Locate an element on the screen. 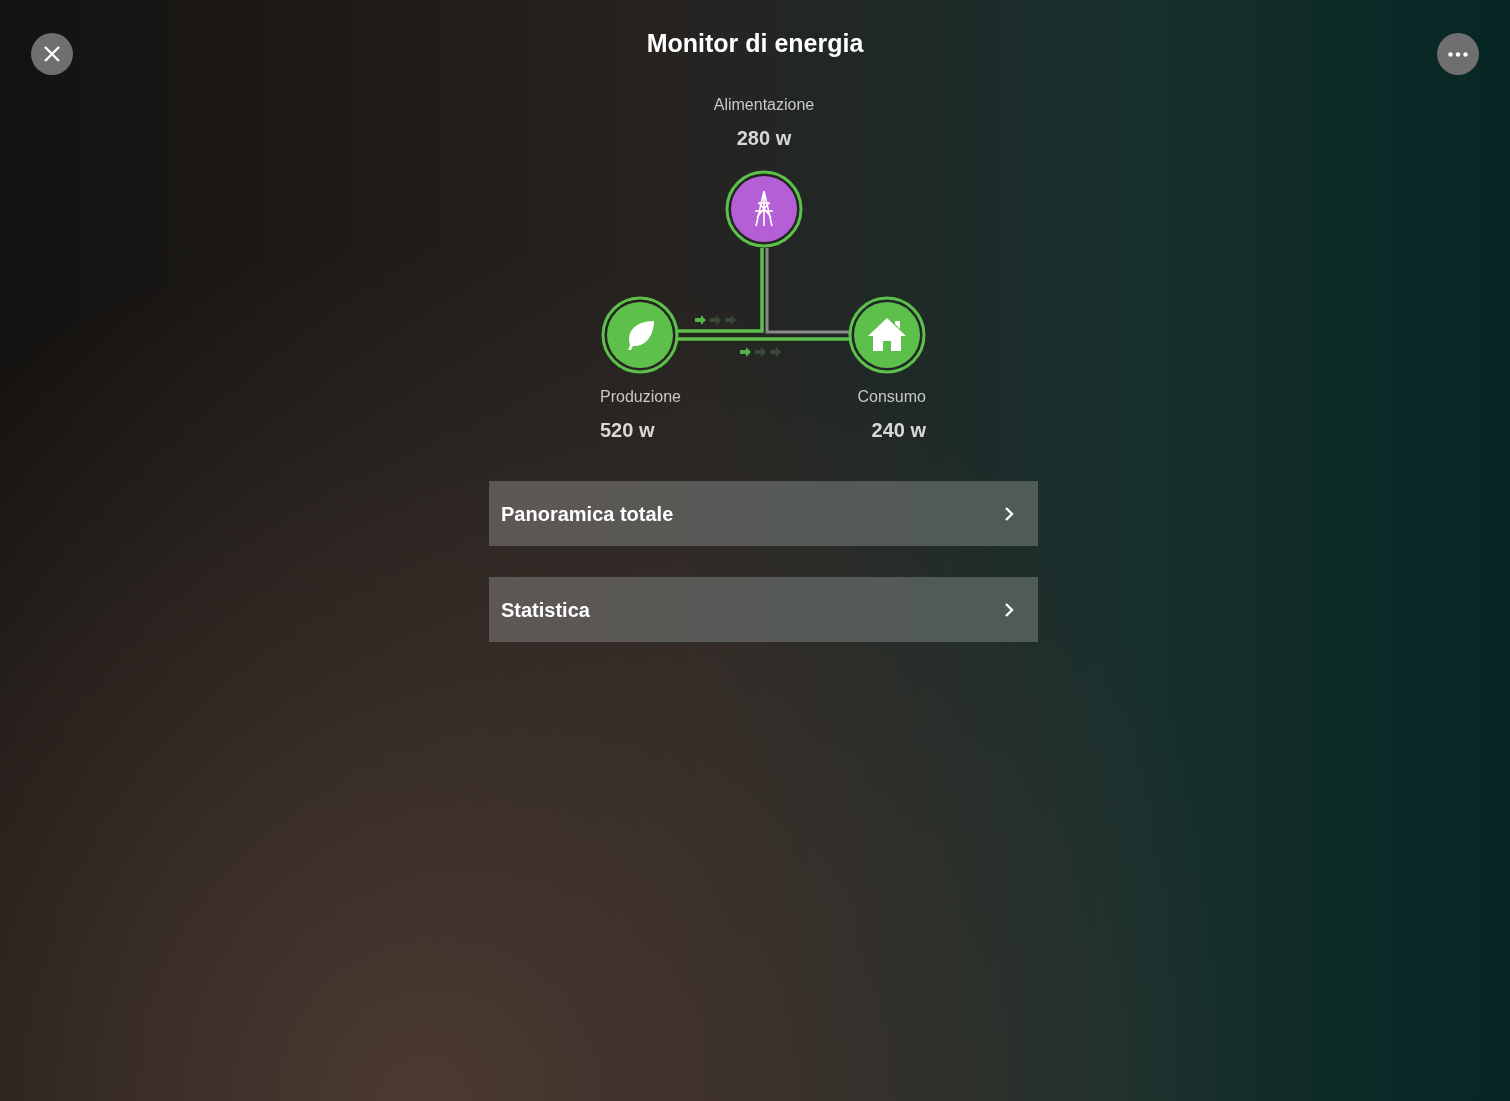 The image size is (1510, 1101). close-button is located at coordinates (52, 54).